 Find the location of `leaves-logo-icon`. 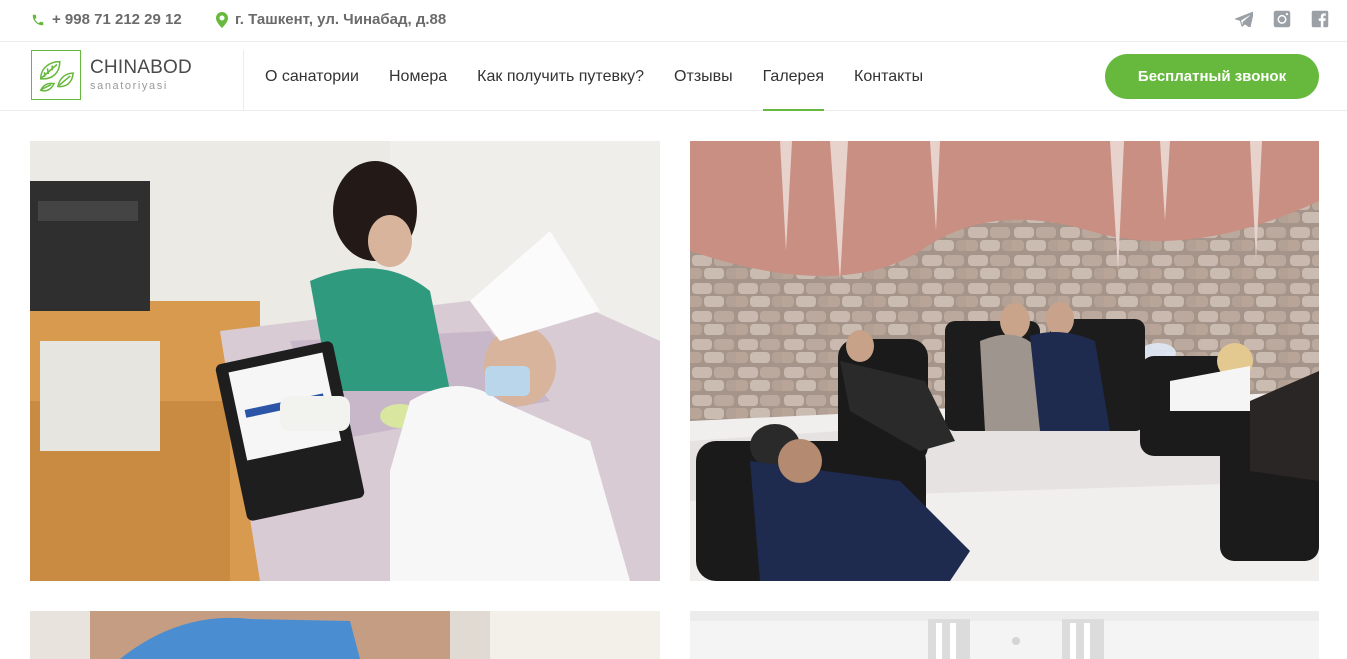

leaves-logo-icon is located at coordinates (56, 75).